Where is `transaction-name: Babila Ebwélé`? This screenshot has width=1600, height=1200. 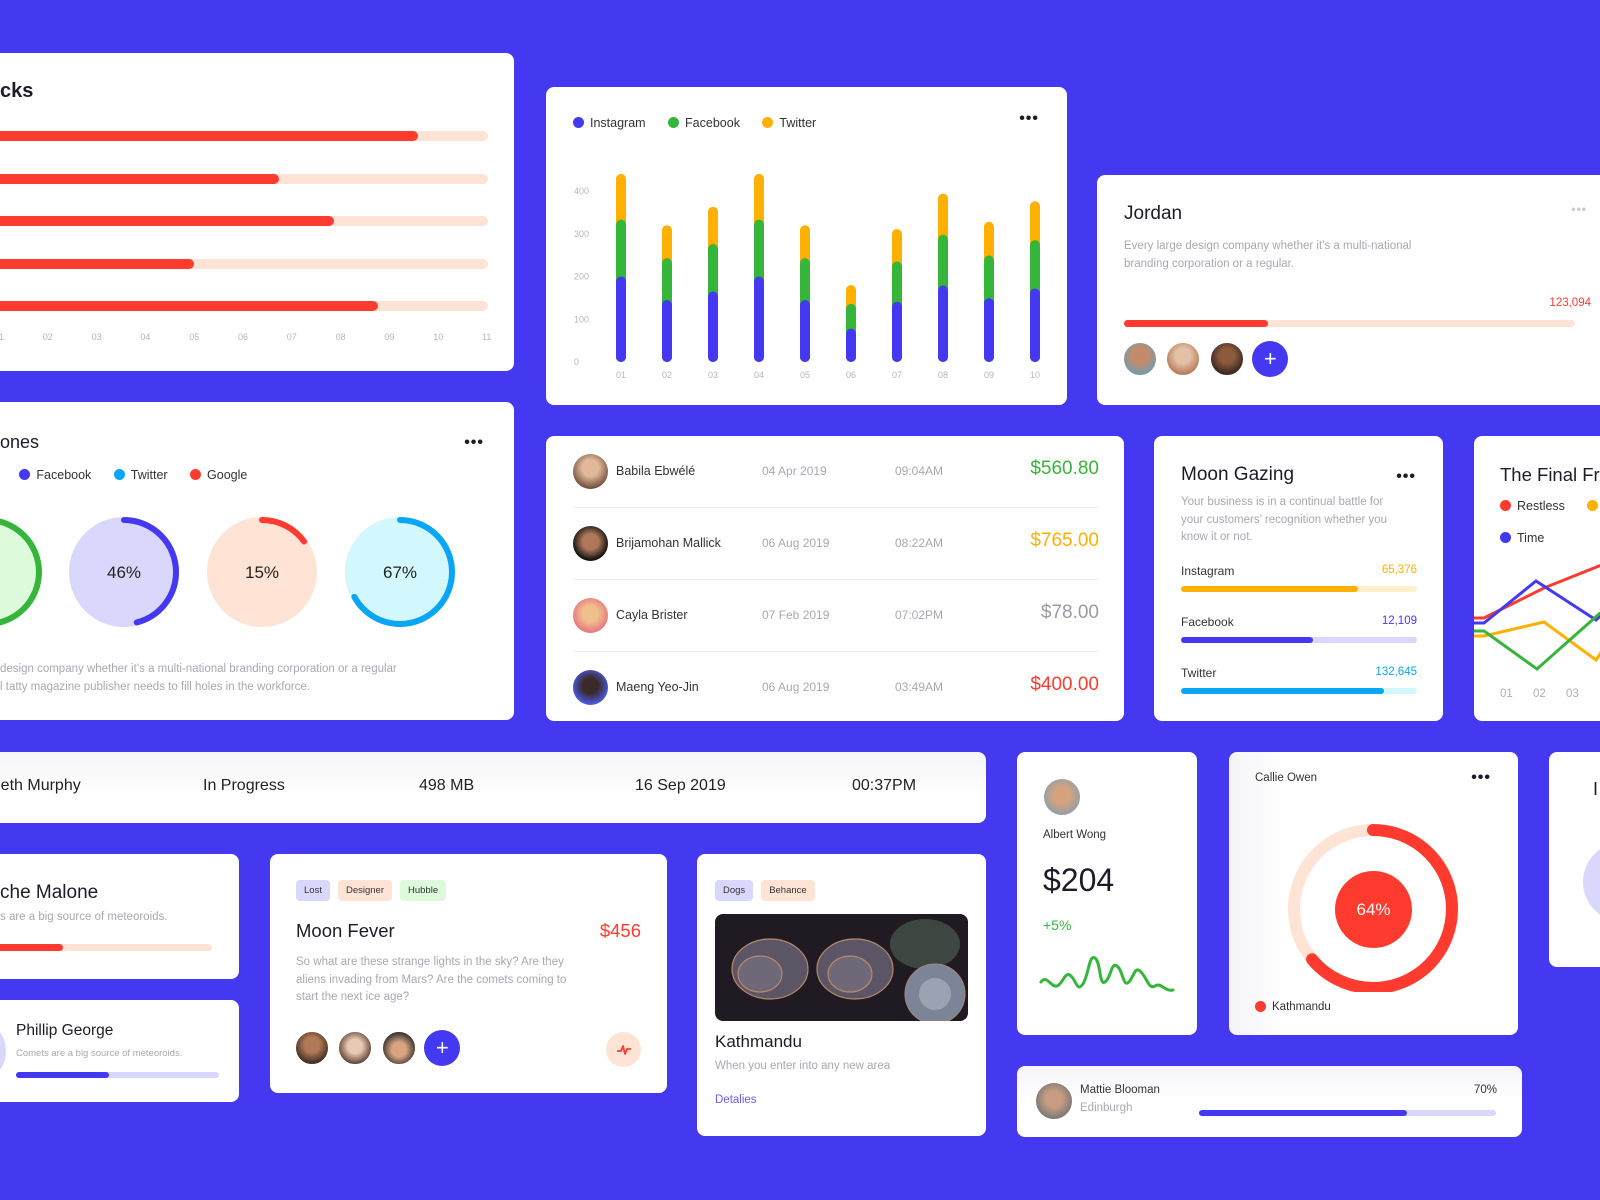 transaction-name: Babila Ebwélé is located at coordinates (656, 471).